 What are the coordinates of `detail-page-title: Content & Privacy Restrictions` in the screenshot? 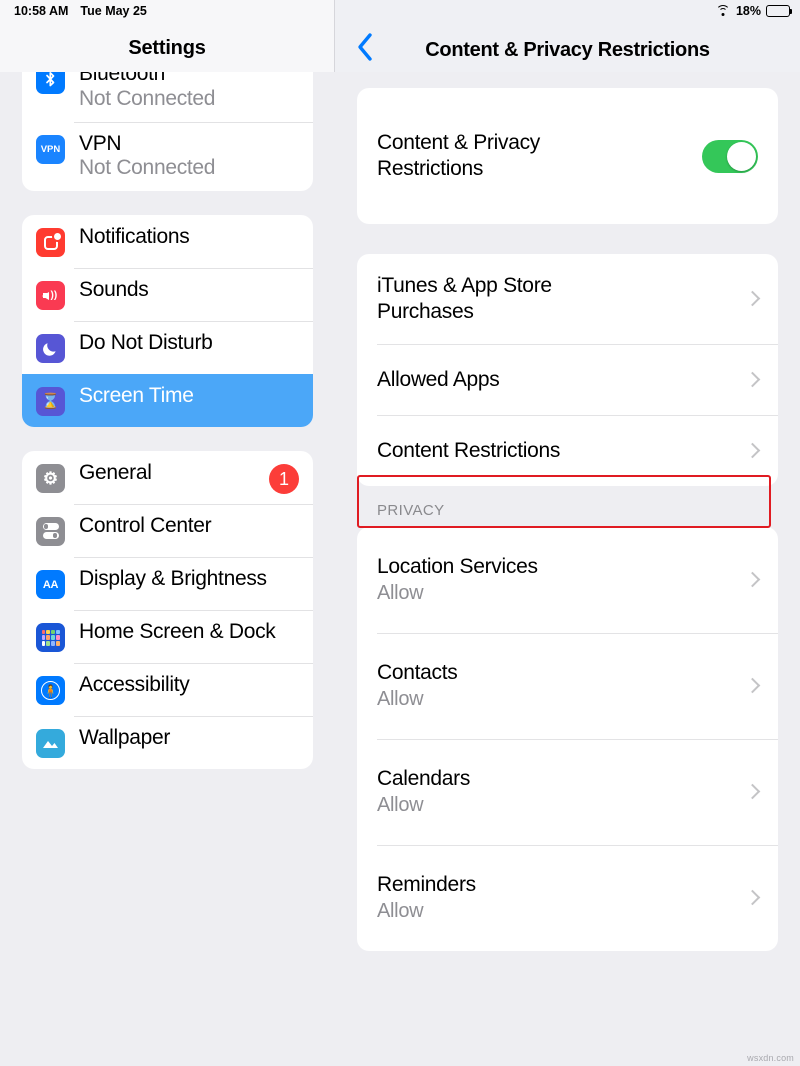 It's located at (567, 50).